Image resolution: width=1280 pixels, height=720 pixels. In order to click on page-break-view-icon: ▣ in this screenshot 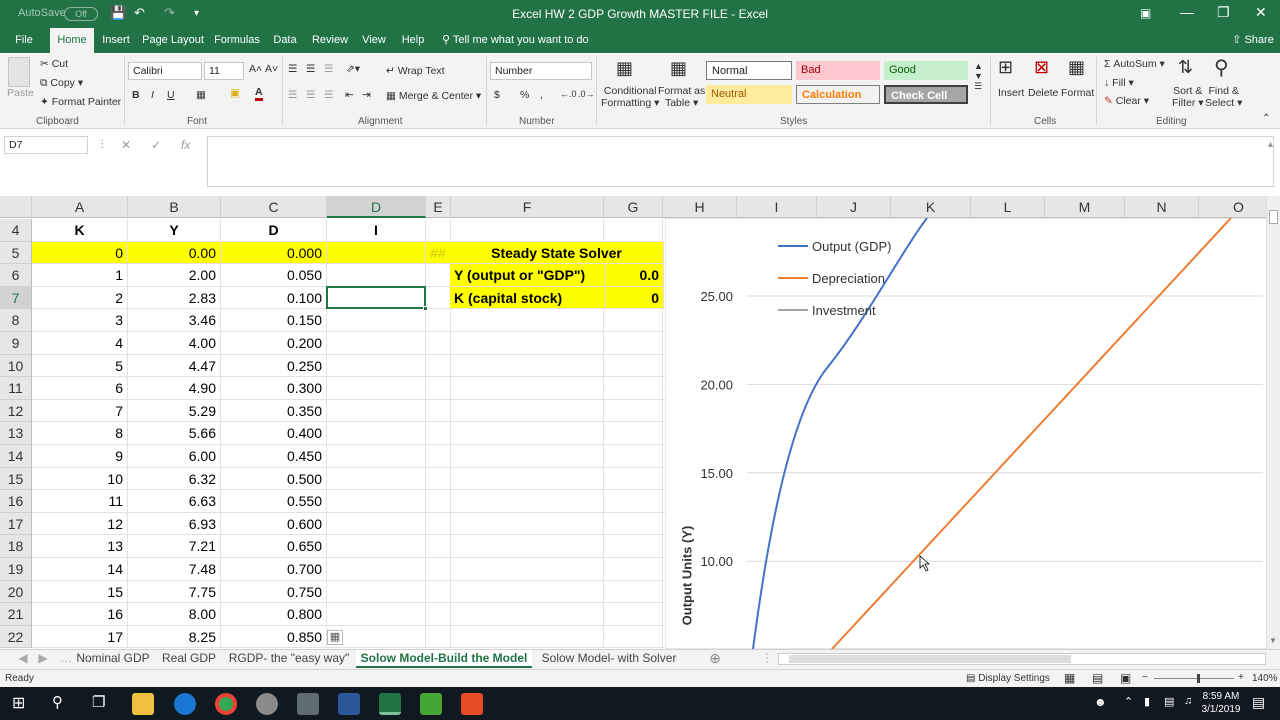, I will do `click(1125, 678)`.